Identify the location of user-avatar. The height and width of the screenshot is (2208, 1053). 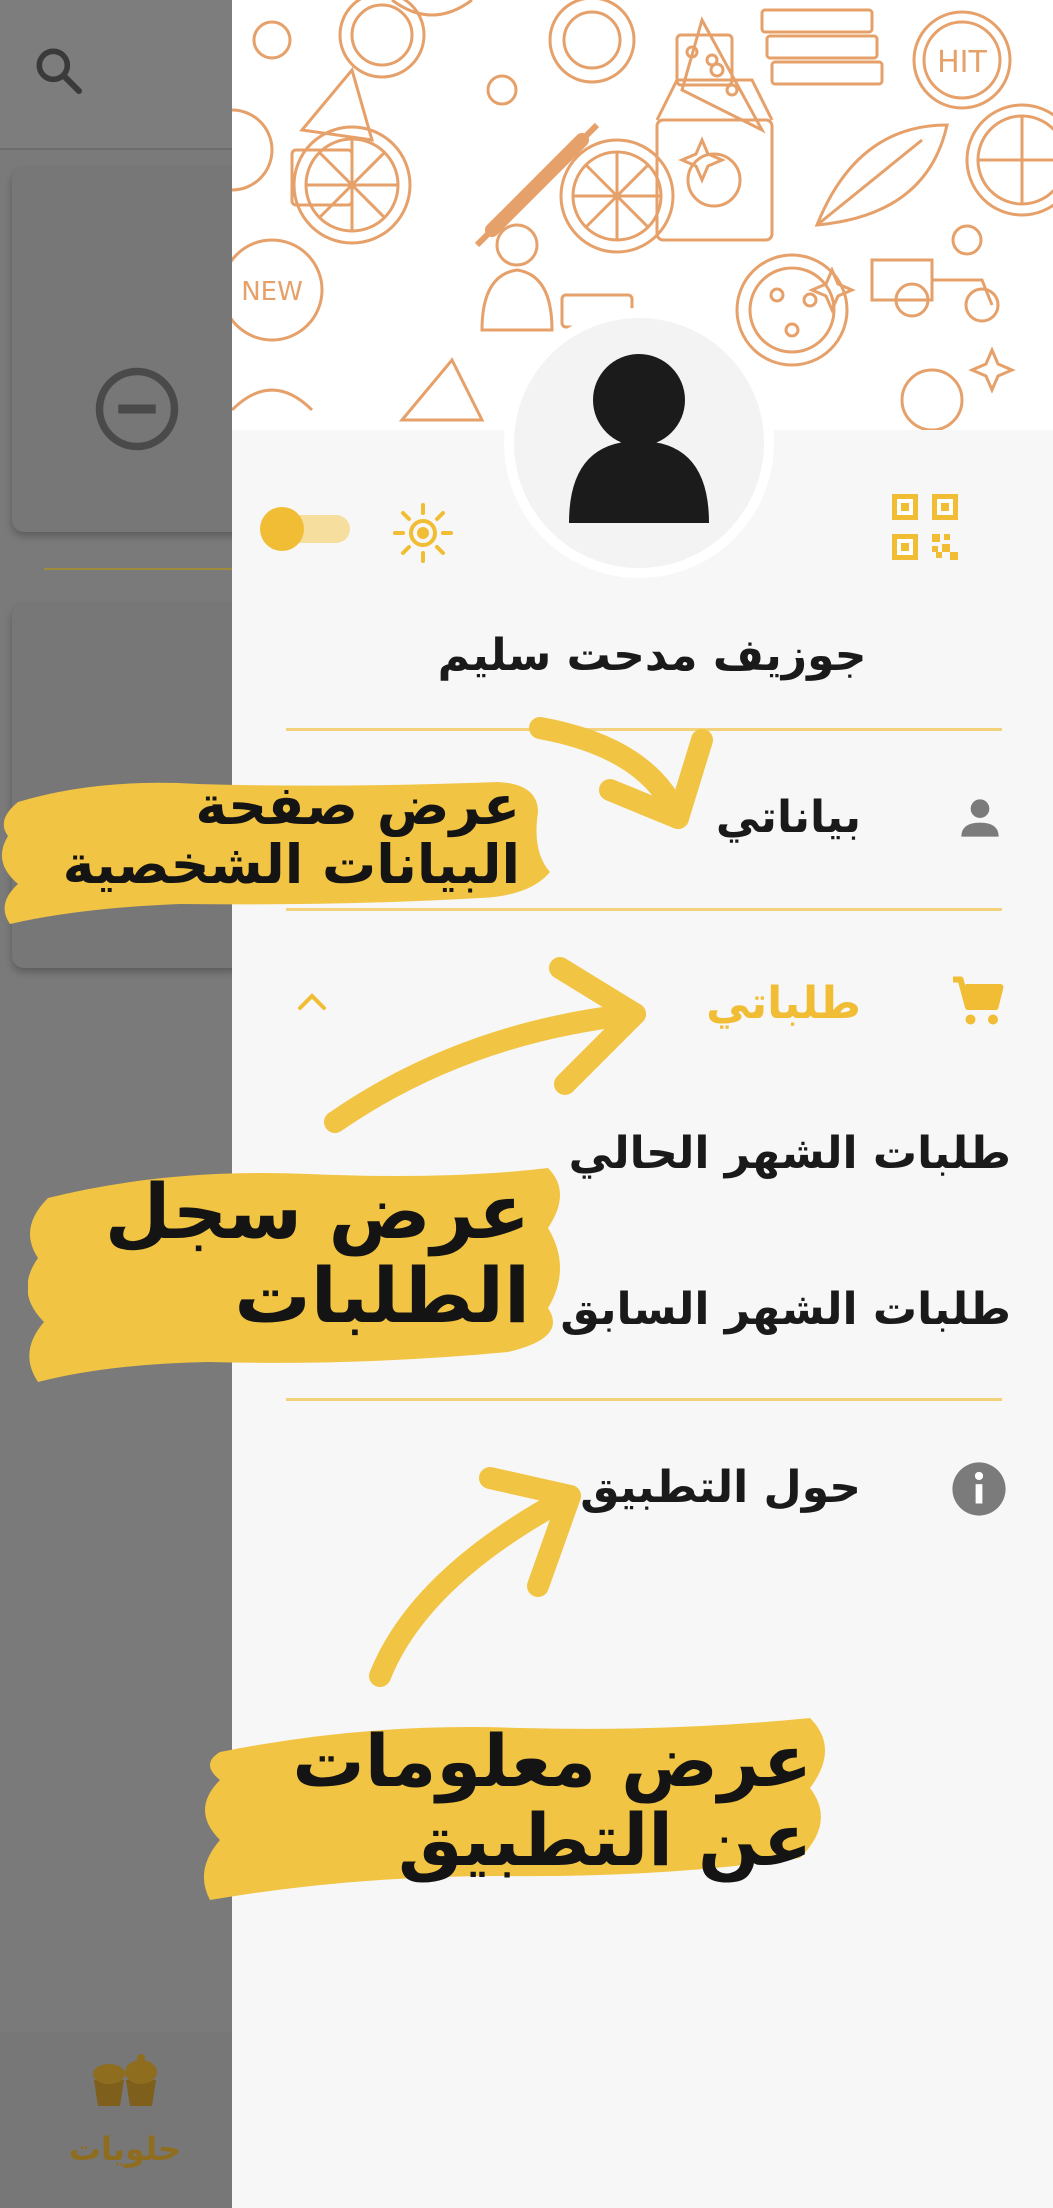
(639, 443).